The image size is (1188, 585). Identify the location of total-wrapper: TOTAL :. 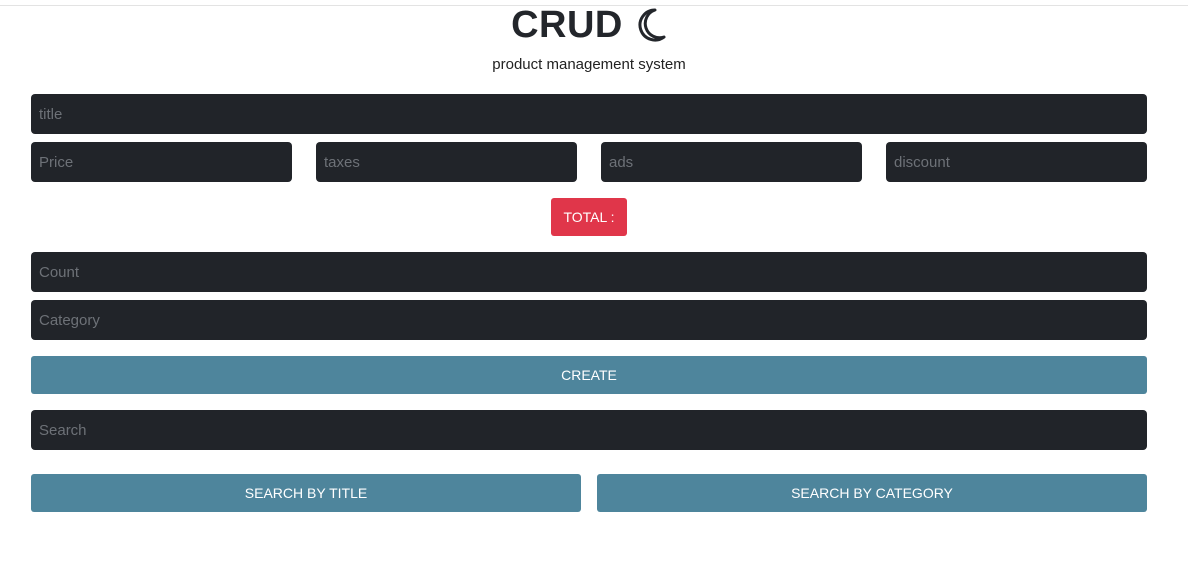
(589, 217).